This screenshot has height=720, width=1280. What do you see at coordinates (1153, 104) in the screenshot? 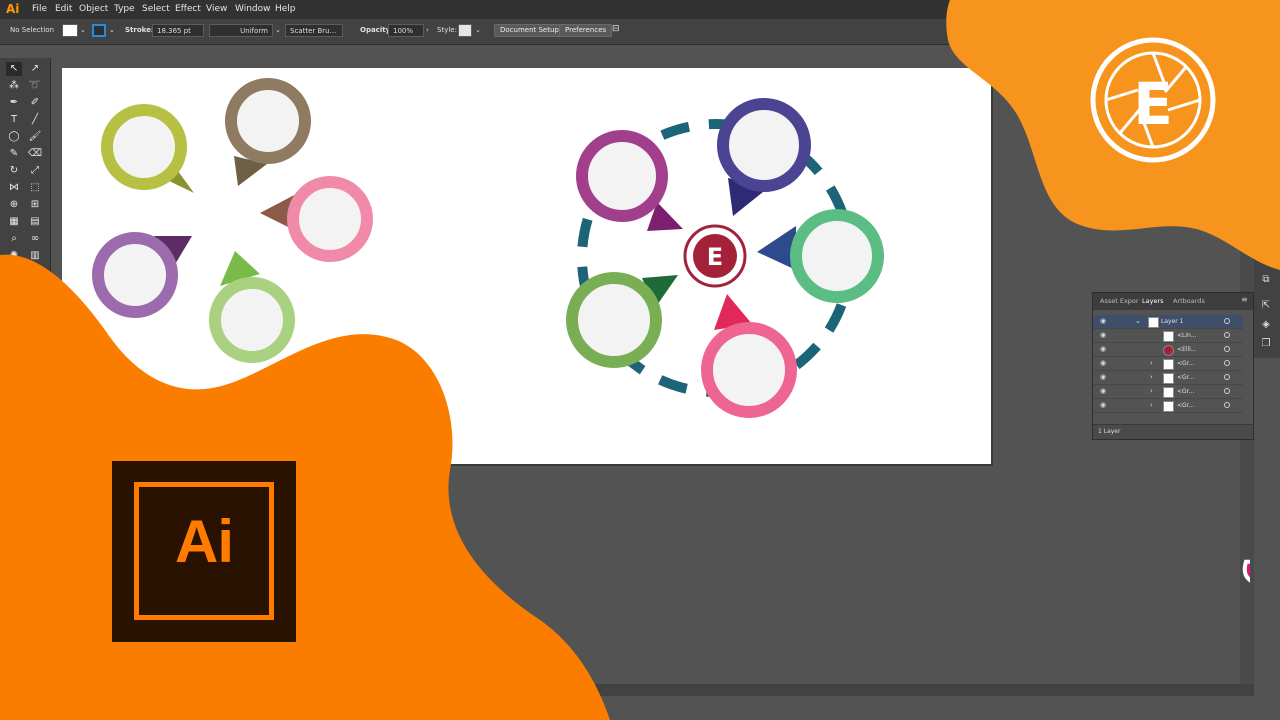
I see `brand-logo-letter: E` at bounding box center [1153, 104].